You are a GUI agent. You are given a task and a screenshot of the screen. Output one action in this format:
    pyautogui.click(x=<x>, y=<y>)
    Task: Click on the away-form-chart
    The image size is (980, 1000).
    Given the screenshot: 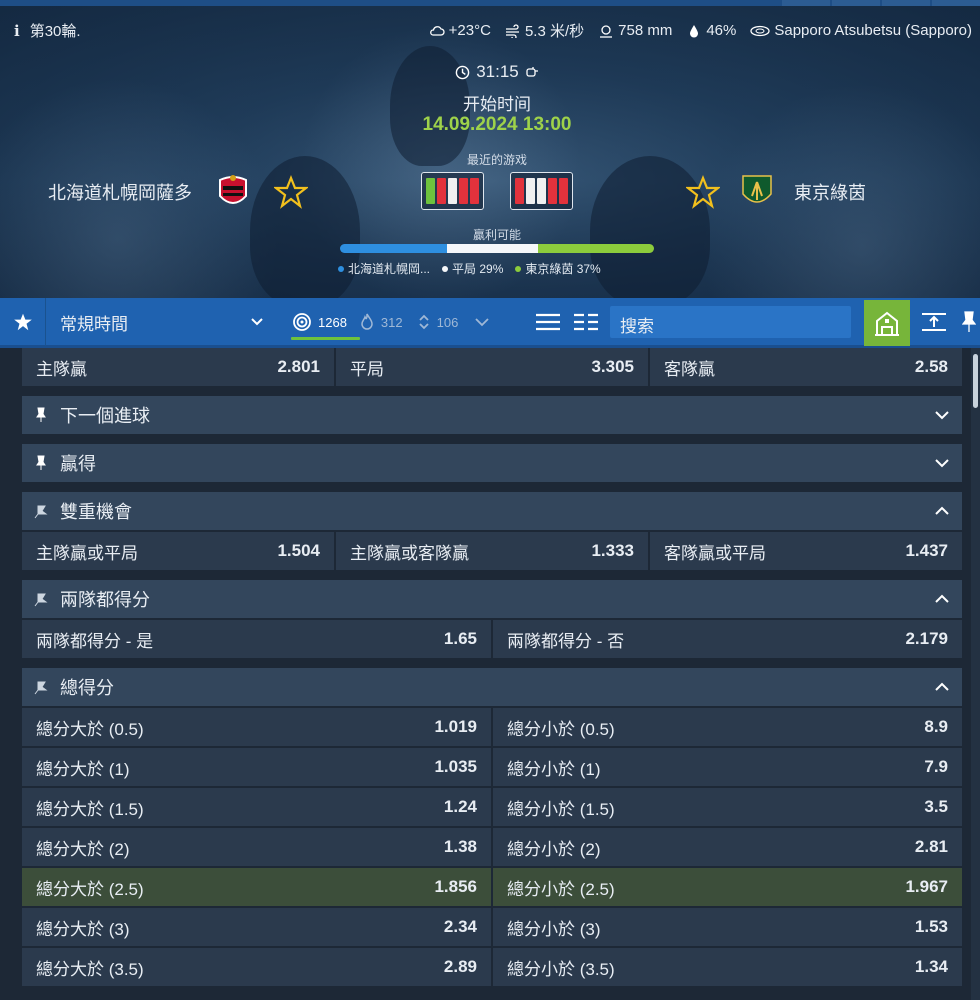 What is the action you would take?
    pyautogui.click(x=541, y=191)
    